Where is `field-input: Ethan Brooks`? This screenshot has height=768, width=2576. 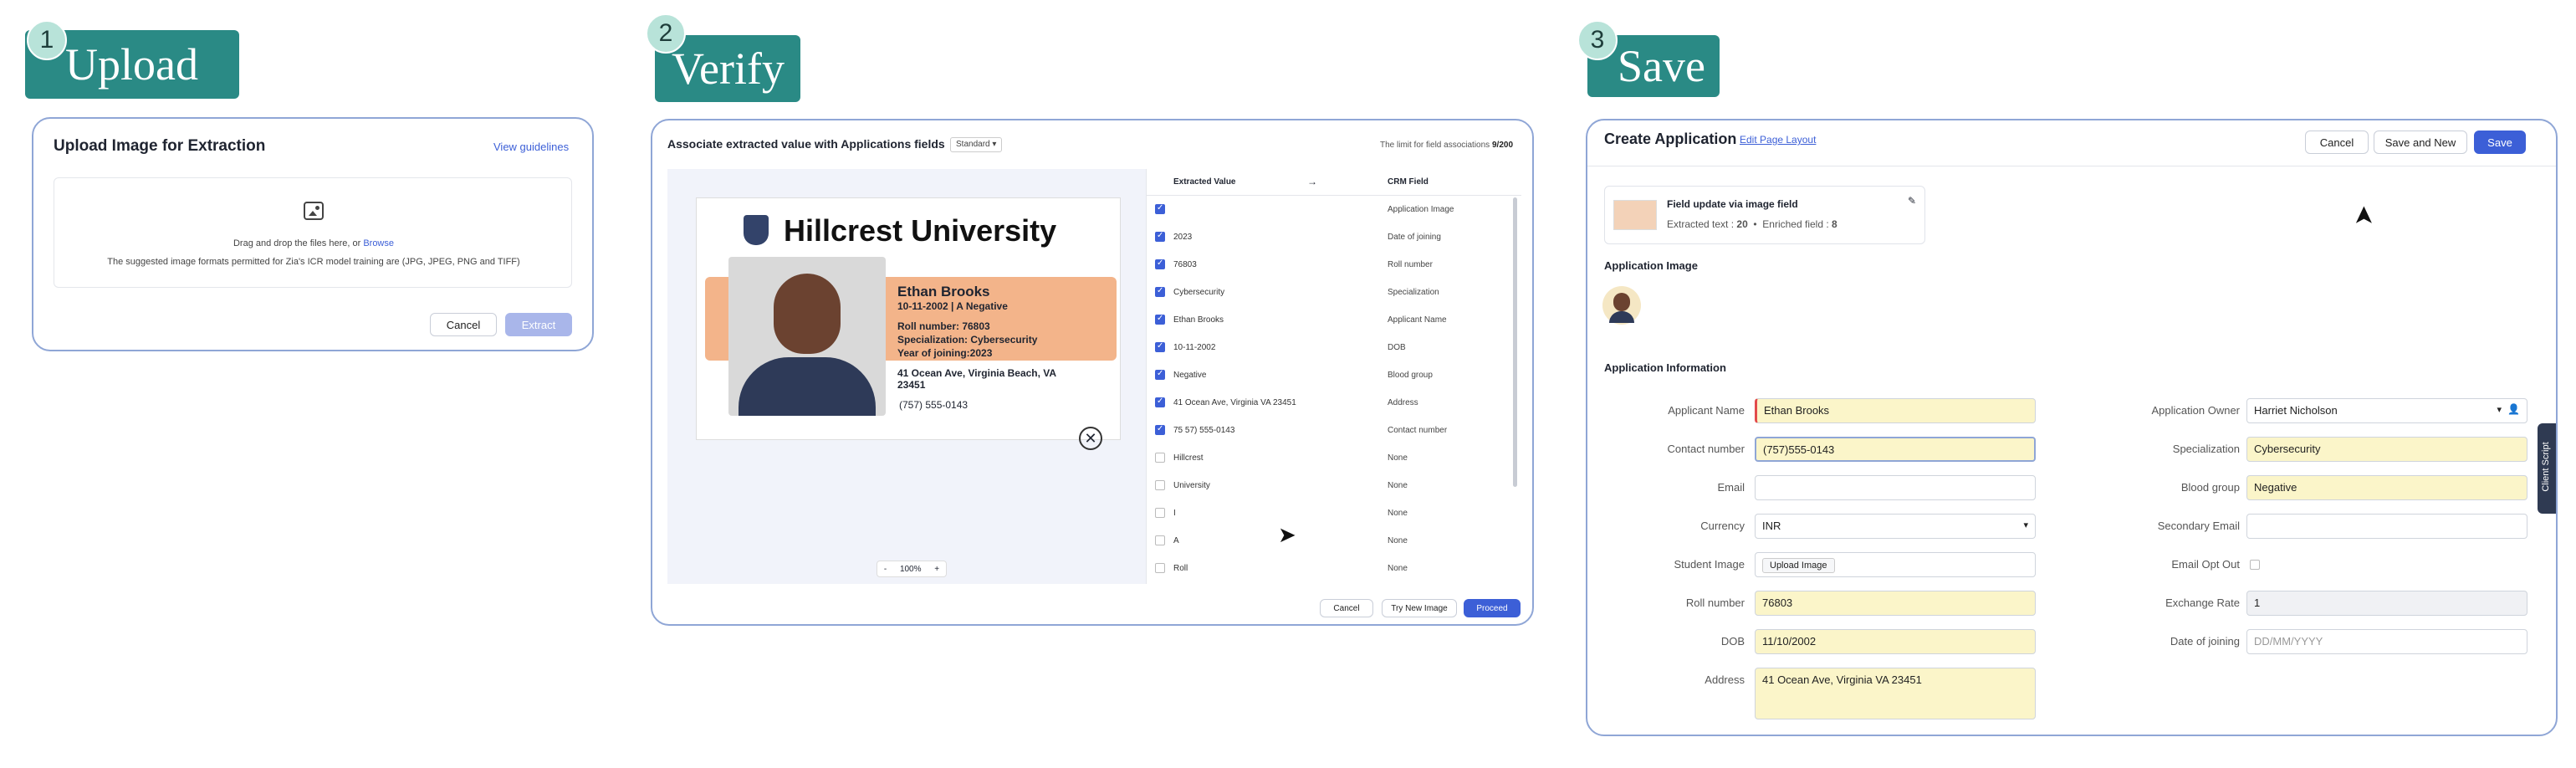
field-input: Ethan Brooks is located at coordinates (1895, 410).